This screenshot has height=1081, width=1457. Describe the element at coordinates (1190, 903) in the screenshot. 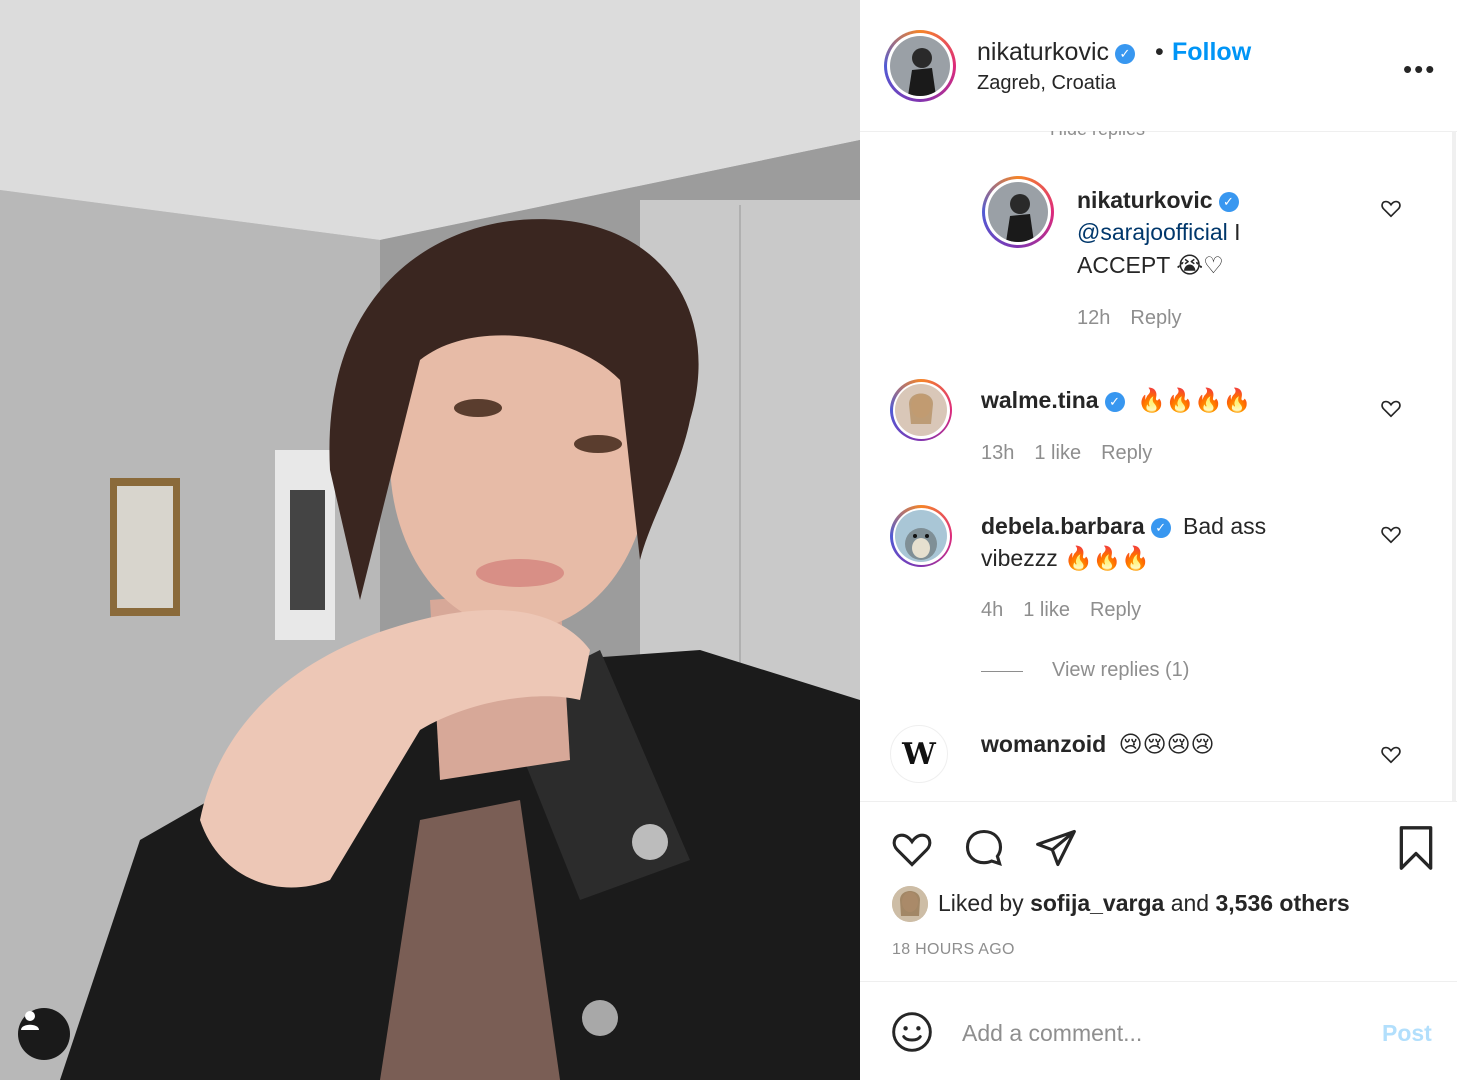

I see `liked-mid: and` at that location.